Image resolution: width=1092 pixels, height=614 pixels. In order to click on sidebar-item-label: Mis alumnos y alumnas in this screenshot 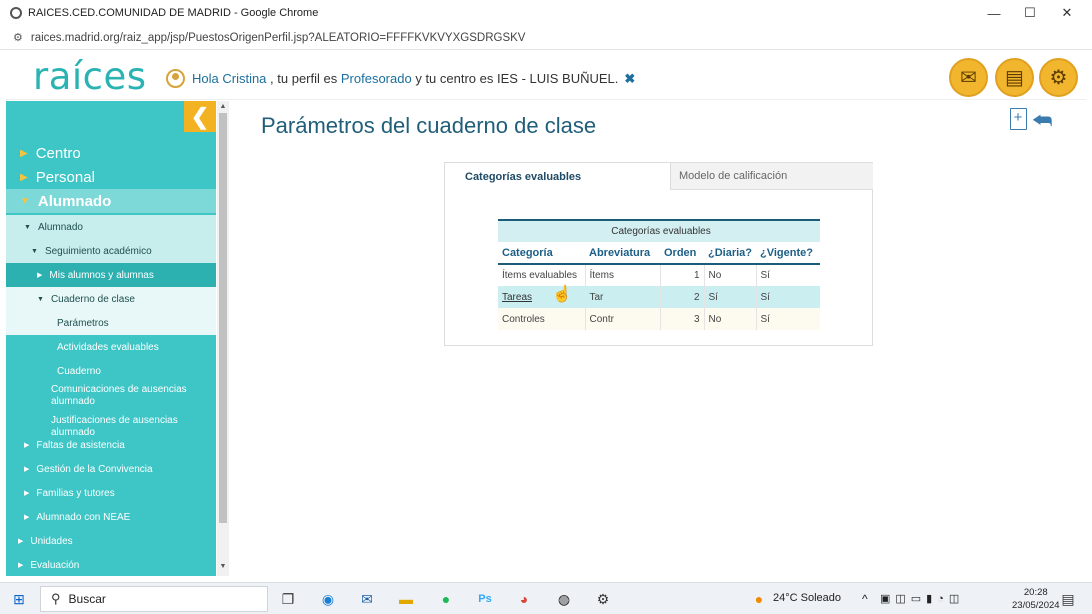, I will do `click(101, 275)`.